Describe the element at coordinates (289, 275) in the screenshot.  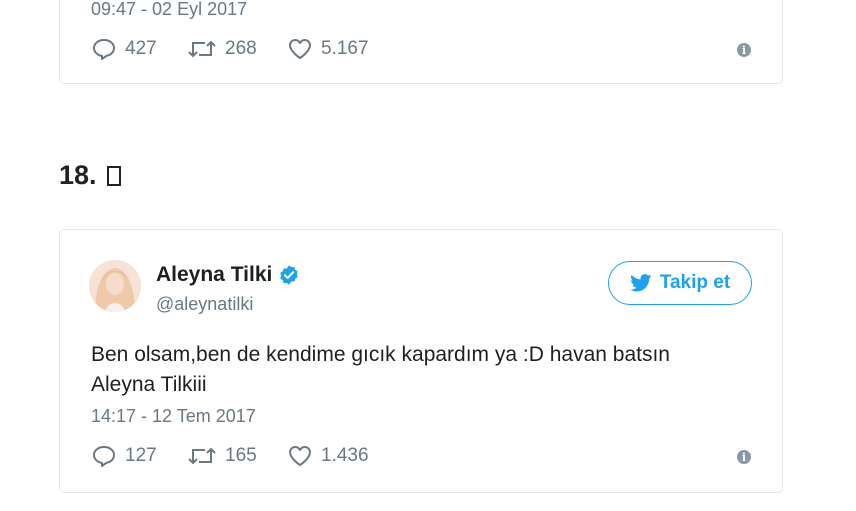
I see `verified-badge-icon` at that location.